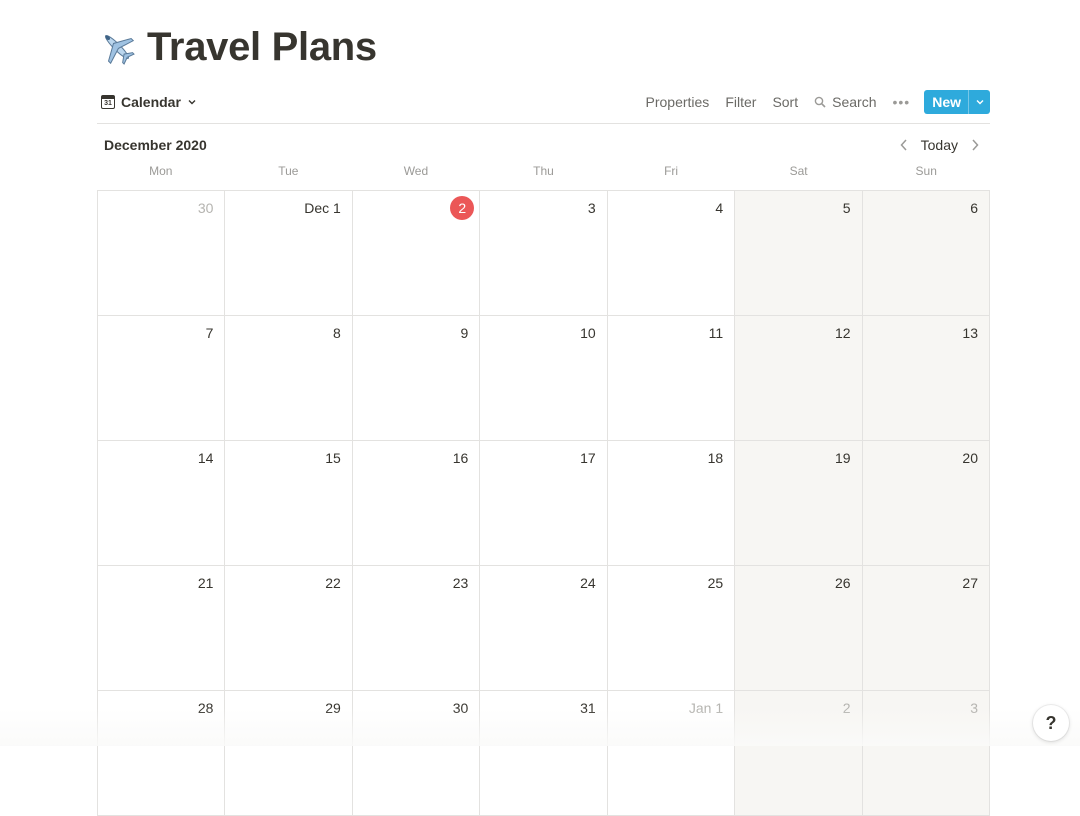  Describe the element at coordinates (205, 708) in the screenshot. I see `day-number: 28` at that location.